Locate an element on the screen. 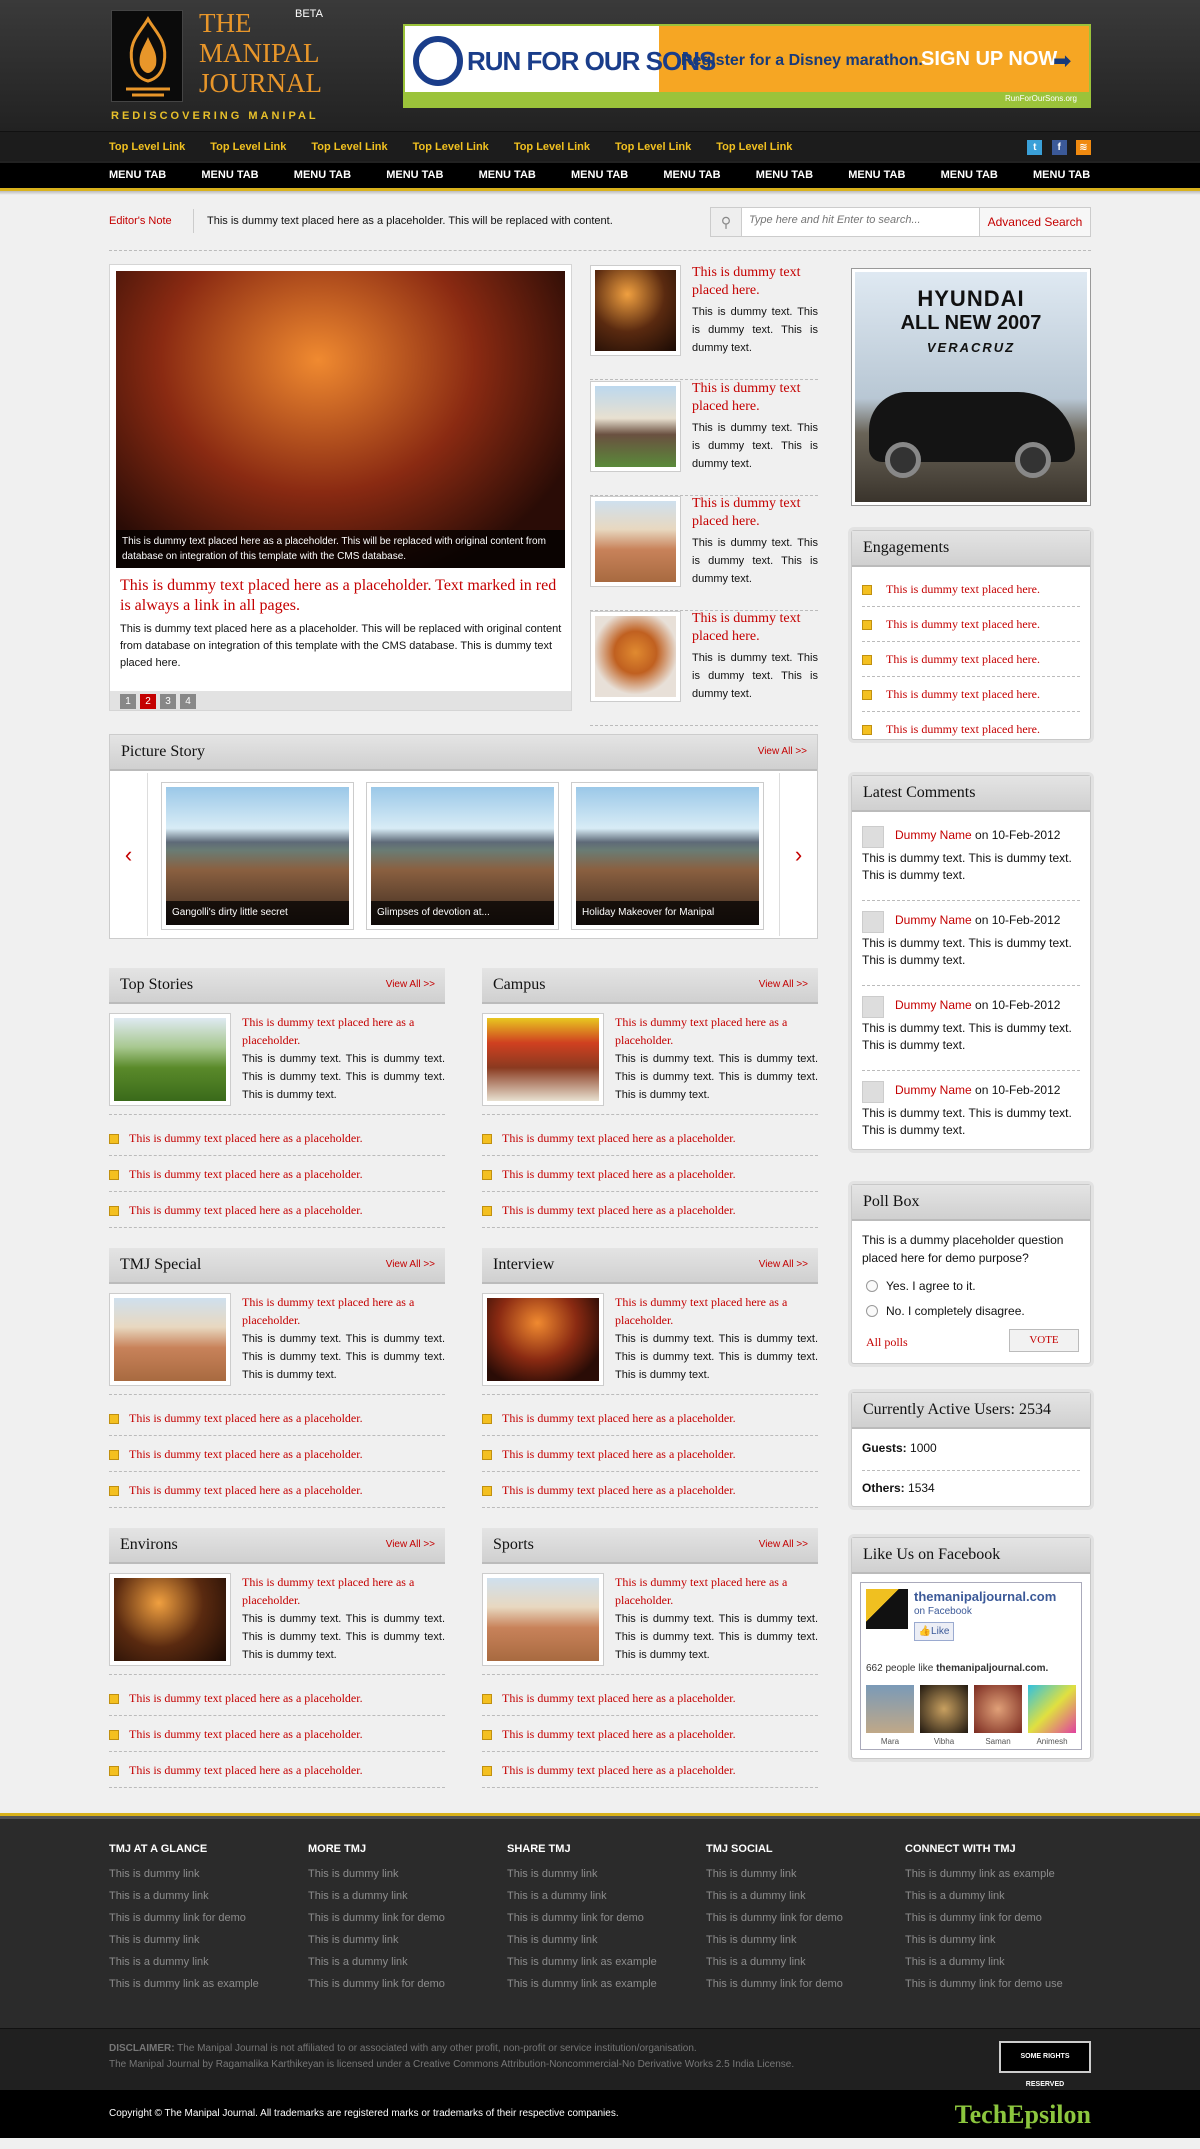 This screenshot has height=2149, width=1200. poll-option: No. I completely disagree. is located at coordinates (945, 1311).